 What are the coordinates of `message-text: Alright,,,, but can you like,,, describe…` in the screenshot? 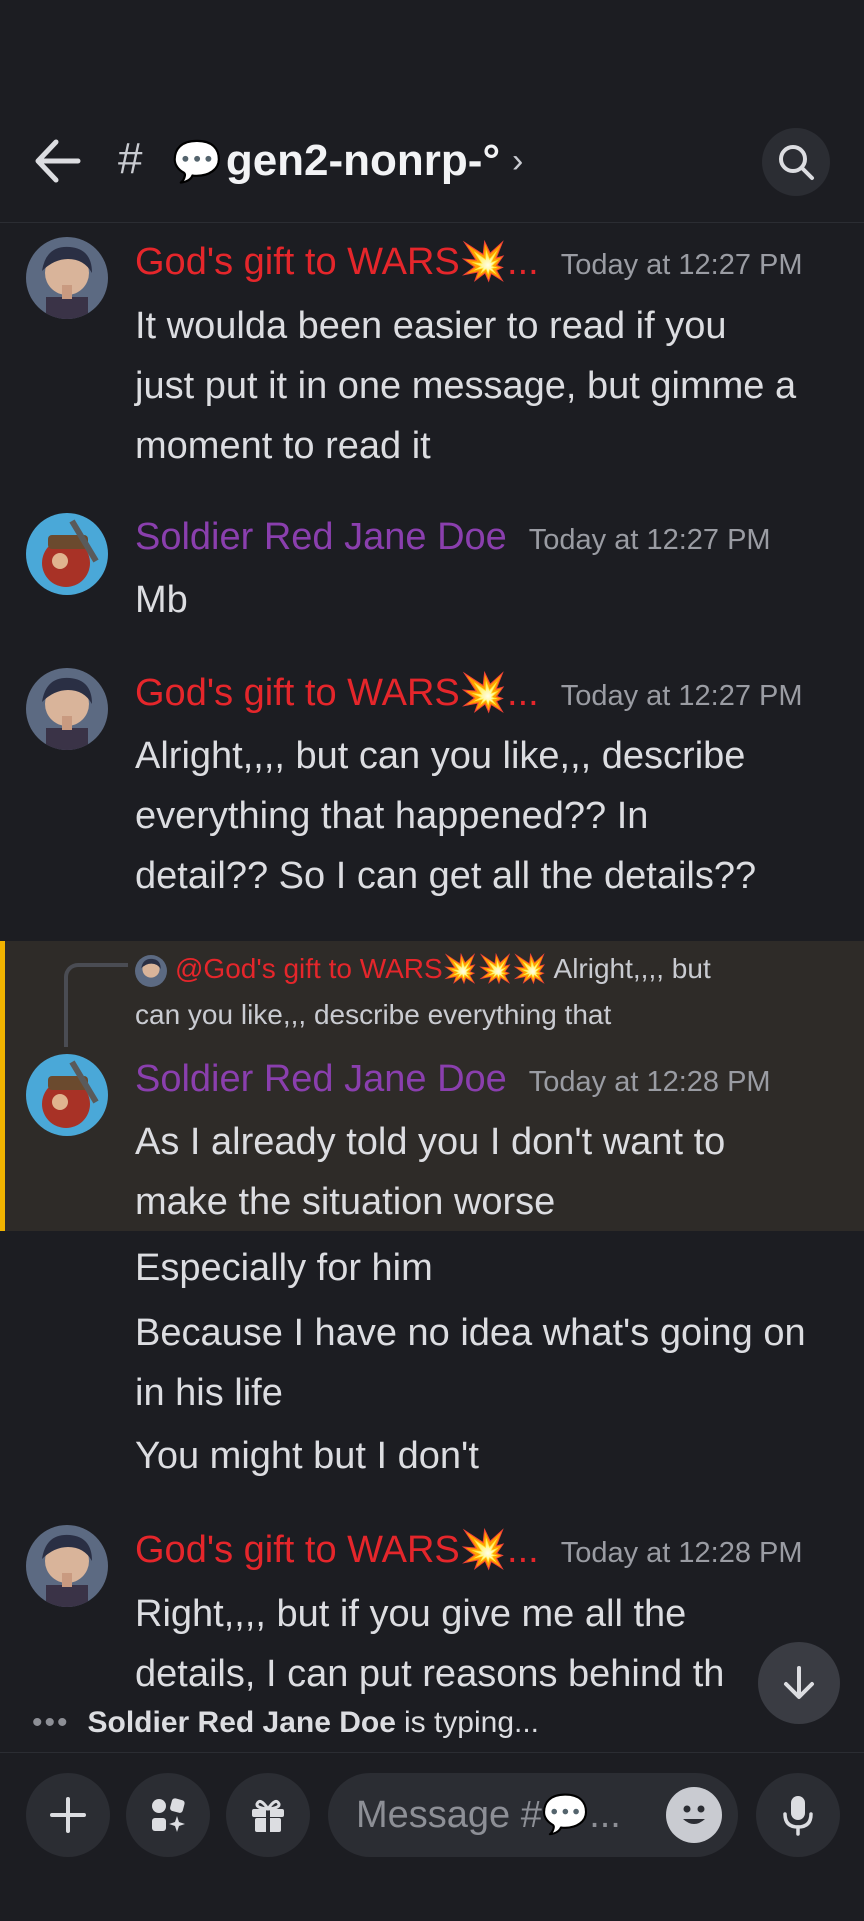 It's located at (446, 816).